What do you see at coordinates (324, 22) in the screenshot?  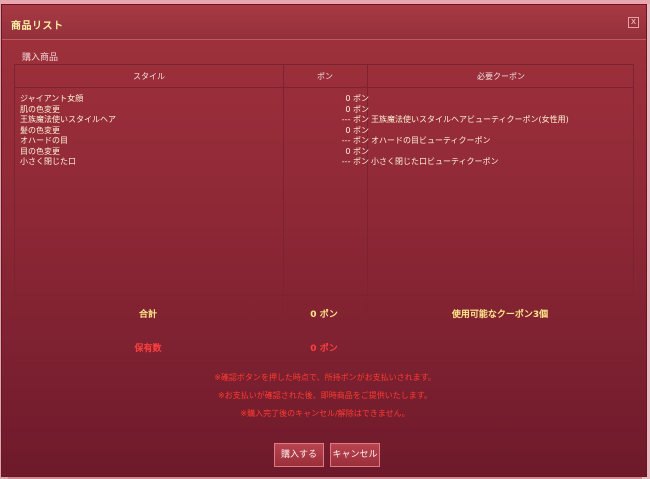 I see `window-titlebar: 商品リスト x` at bounding box center [324, 22].